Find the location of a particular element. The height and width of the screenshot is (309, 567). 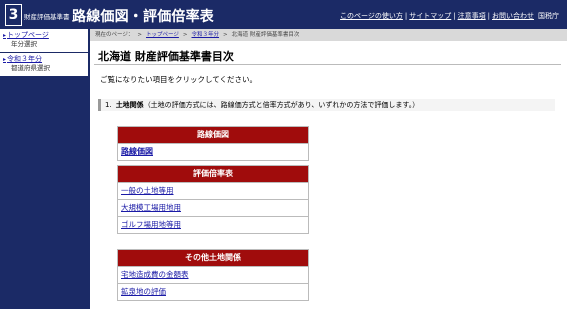

breadcrumb-r3: 令和３年分 is located at coordinates (206, 35).